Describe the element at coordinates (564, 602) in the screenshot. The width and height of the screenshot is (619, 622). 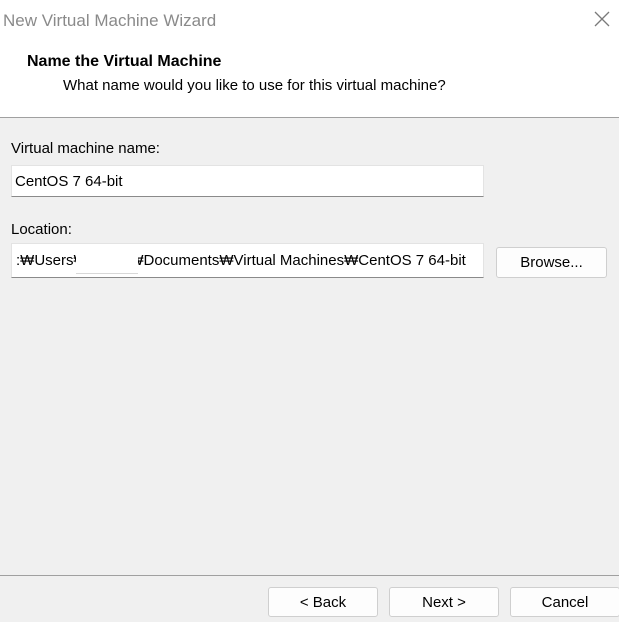
I see `cancel-button: Cancel` at that location.